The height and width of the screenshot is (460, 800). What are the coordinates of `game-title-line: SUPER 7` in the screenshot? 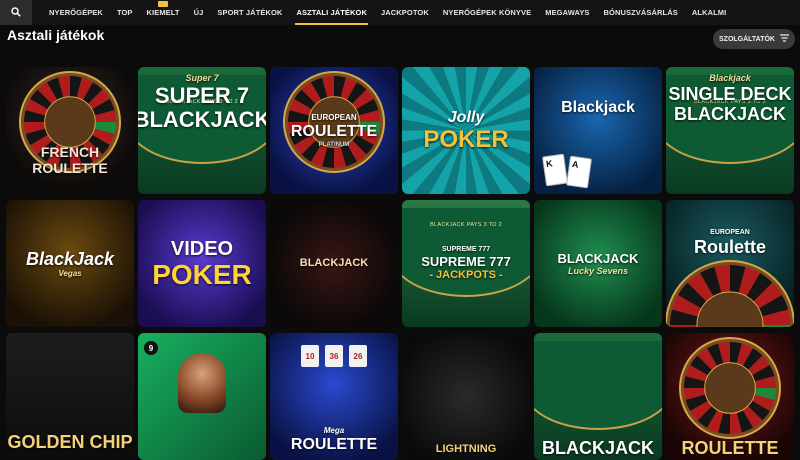 It's located at (202, 95).